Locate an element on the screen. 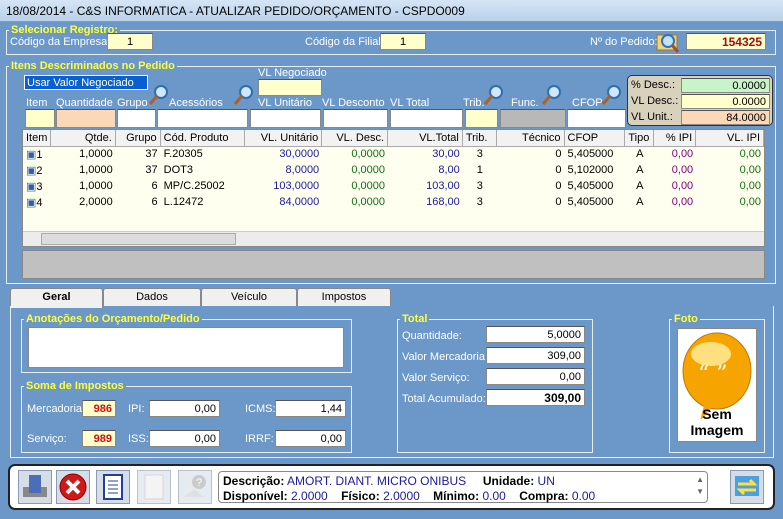  anotacoes-textarea is located at coordinates (186, 347).